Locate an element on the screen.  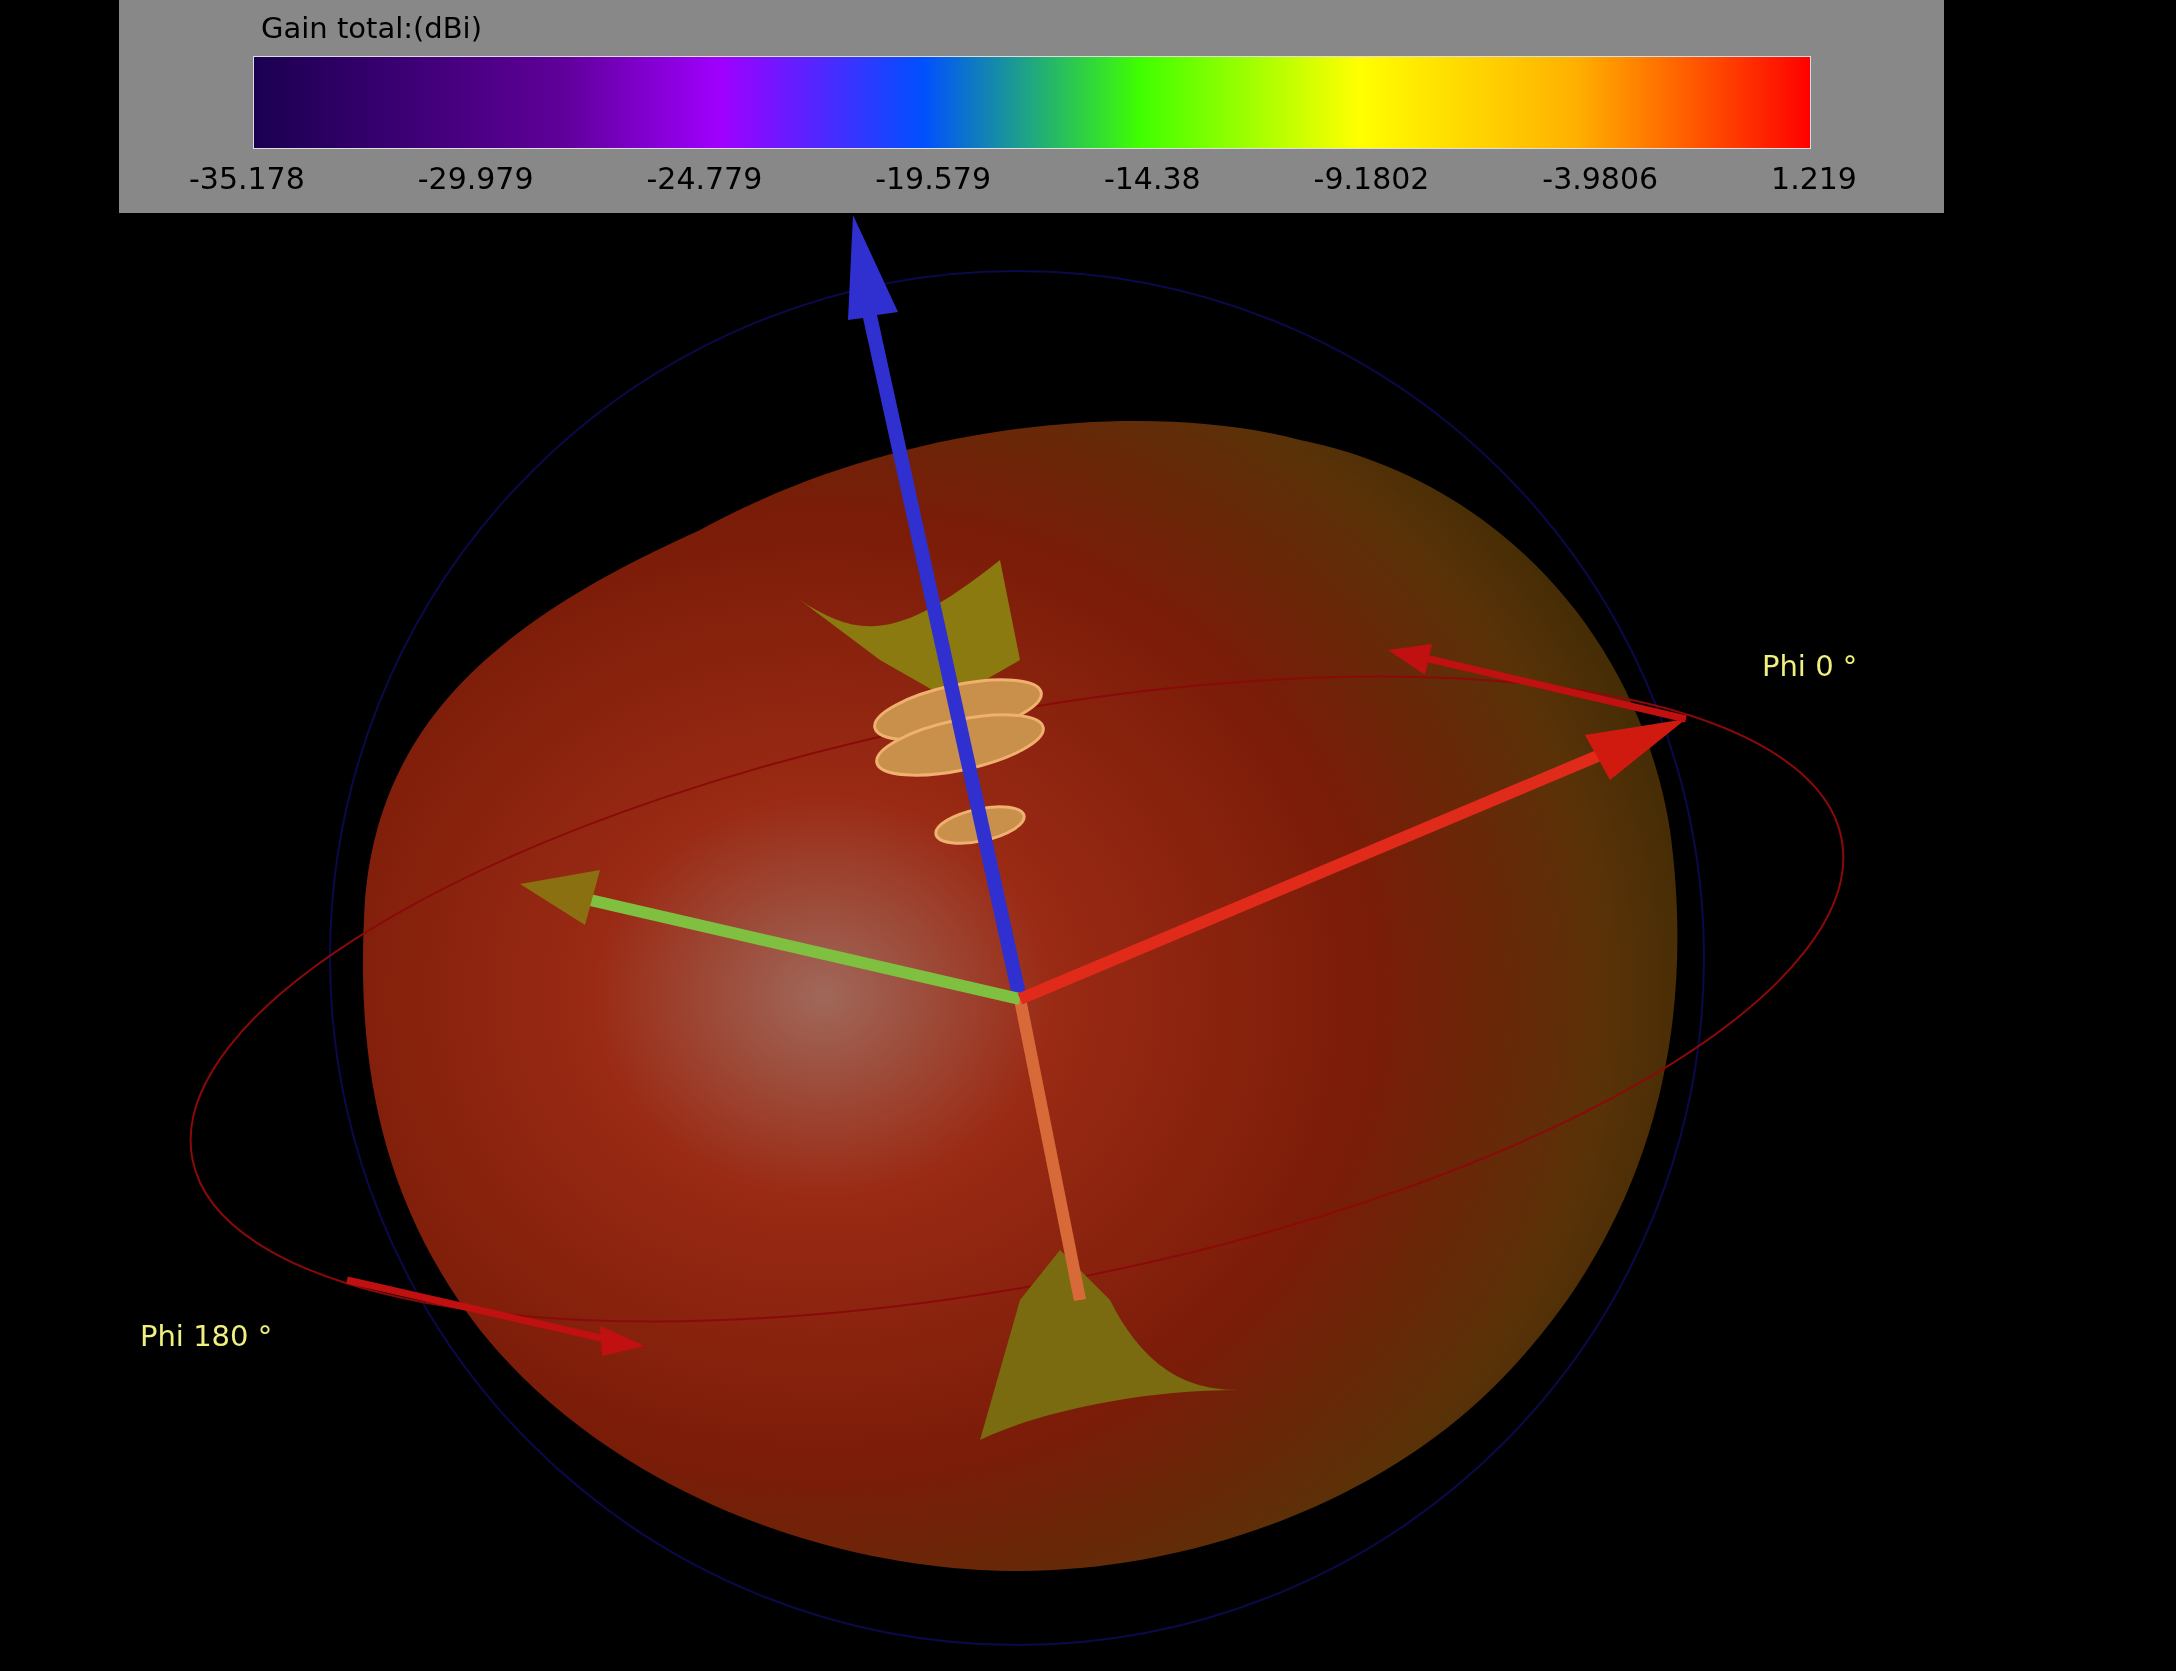
scale-tick-label: -35.178 is located at coordinates (247, 179).